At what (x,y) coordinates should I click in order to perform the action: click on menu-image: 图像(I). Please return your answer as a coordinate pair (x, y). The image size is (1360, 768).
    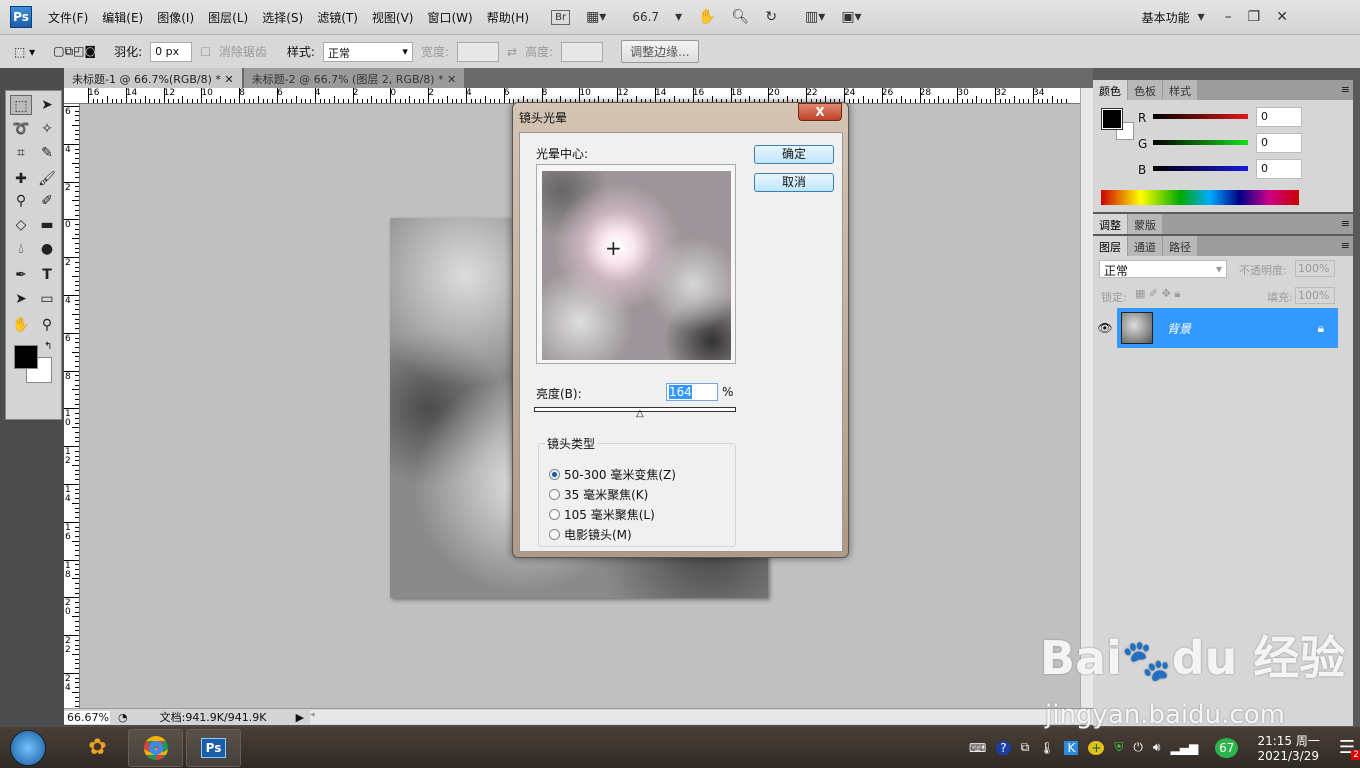
    Looking at the image, I should click on (175, 17).